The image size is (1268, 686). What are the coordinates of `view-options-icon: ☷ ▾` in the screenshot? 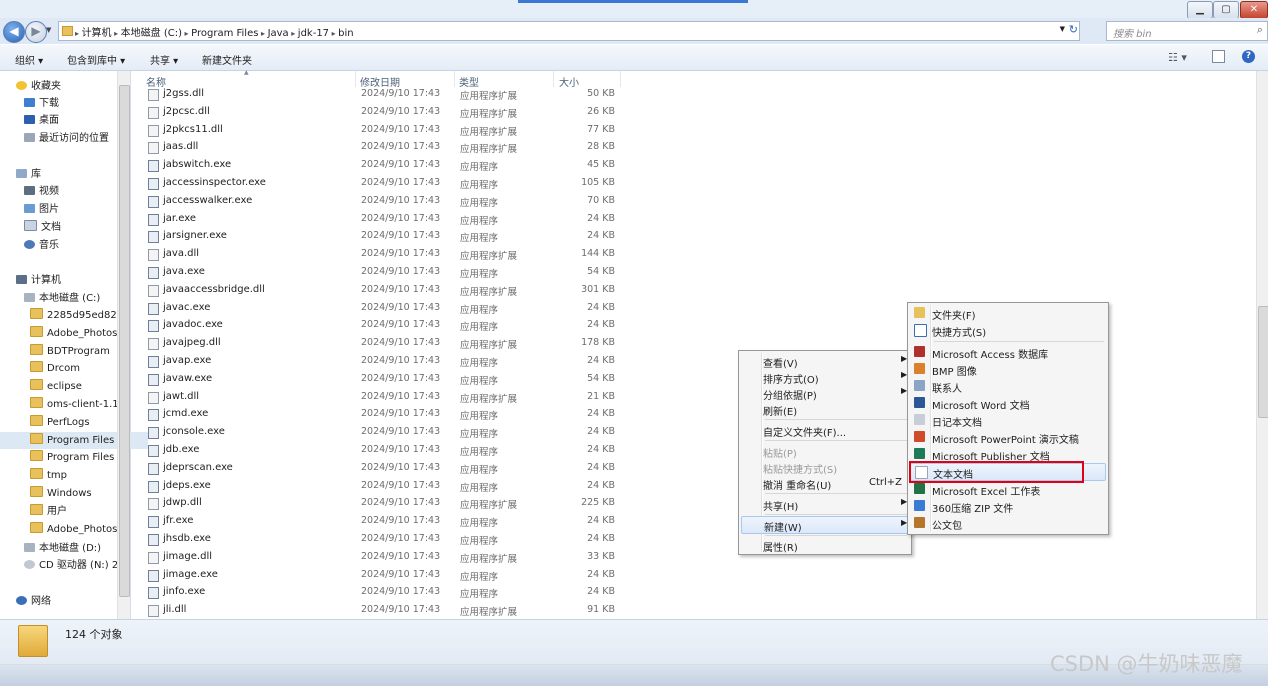 It's located at (1177, 57).